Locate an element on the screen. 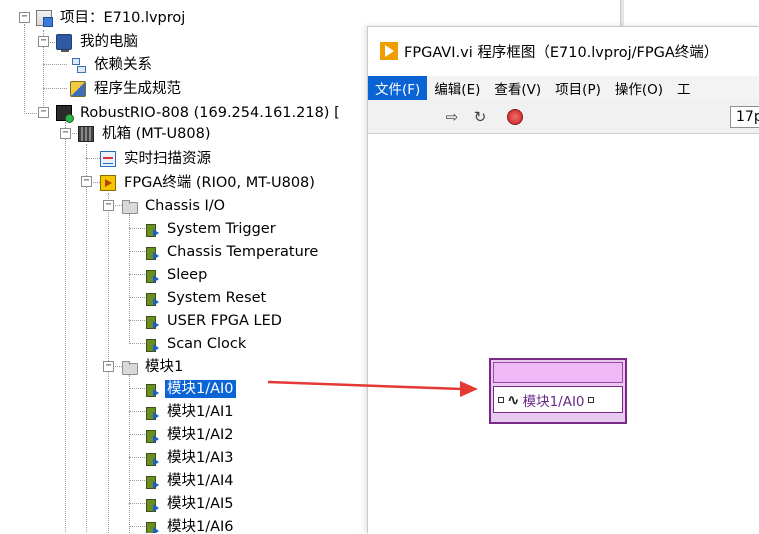 This screenshot has width=759, height=534. tree-item-label: Chassis Temperature is located at coordinates (243, 251).